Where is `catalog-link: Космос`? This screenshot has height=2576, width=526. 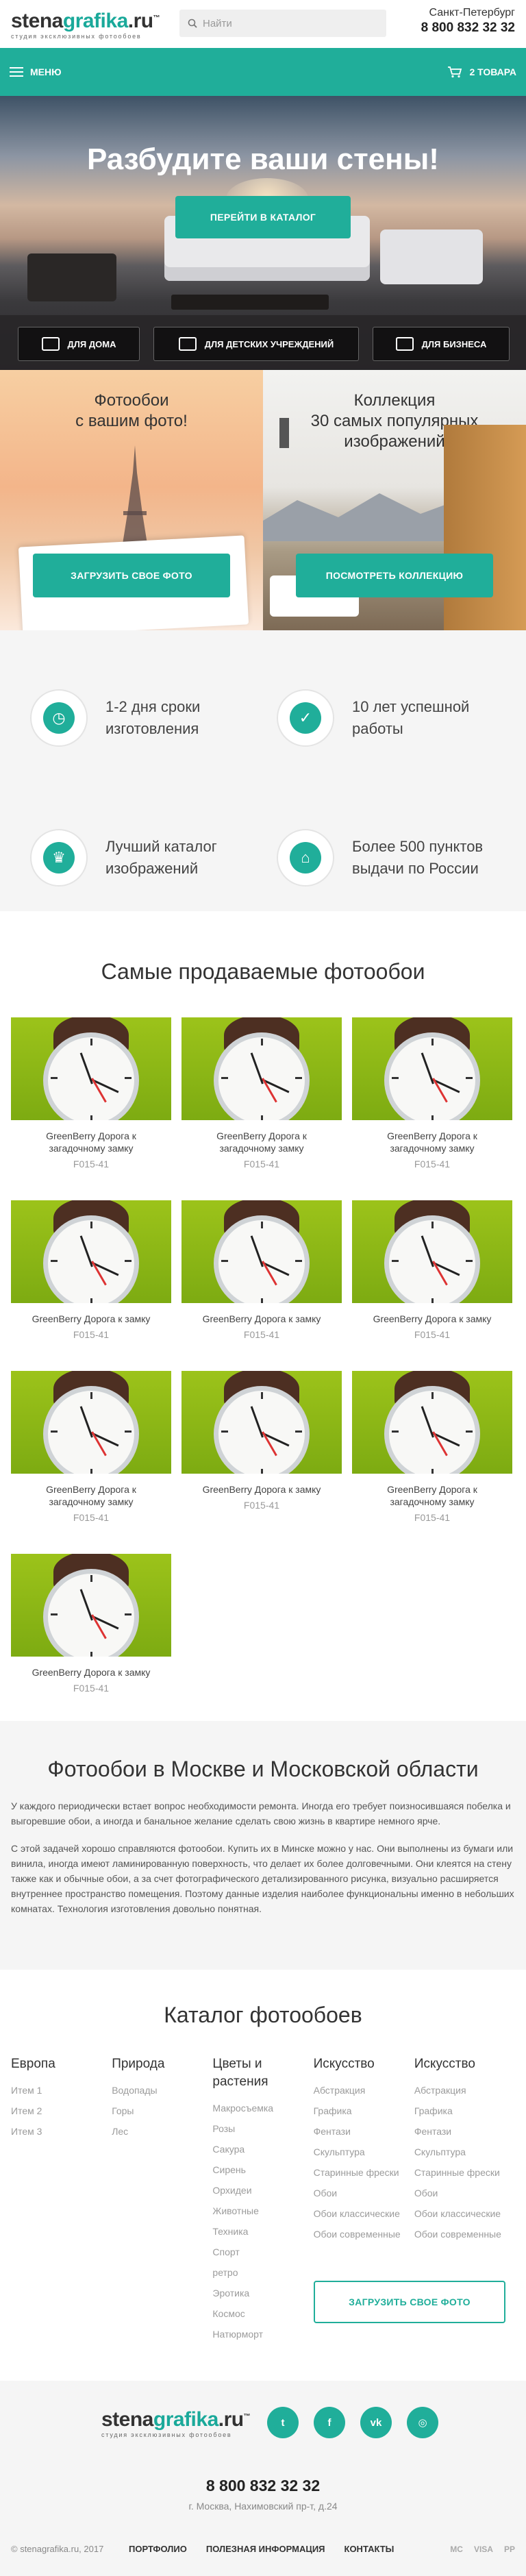
catalog-link: Космос is located at coordinates (262, 2313).